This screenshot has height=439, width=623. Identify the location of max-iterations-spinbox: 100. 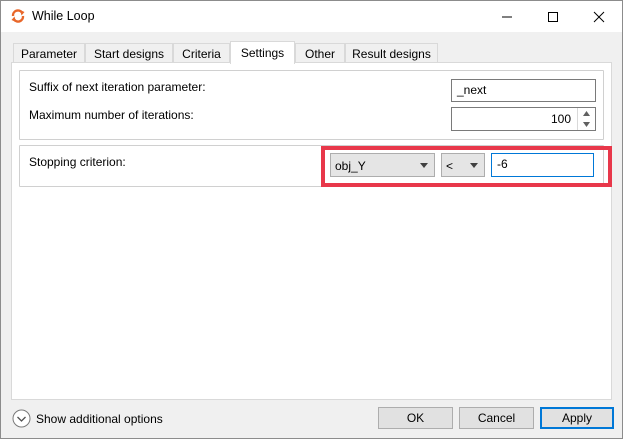
(523, 119).